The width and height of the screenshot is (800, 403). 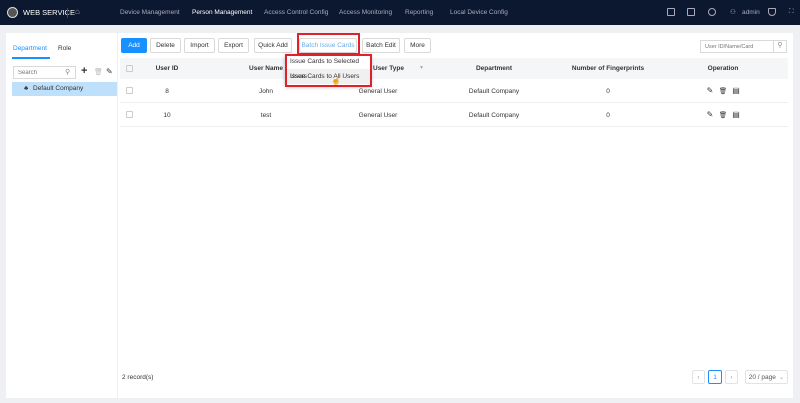 What do you see at coordinates (266, 68) in the screenshot?
I see `column-user-name: User Name` at bounding box center [266, 68].